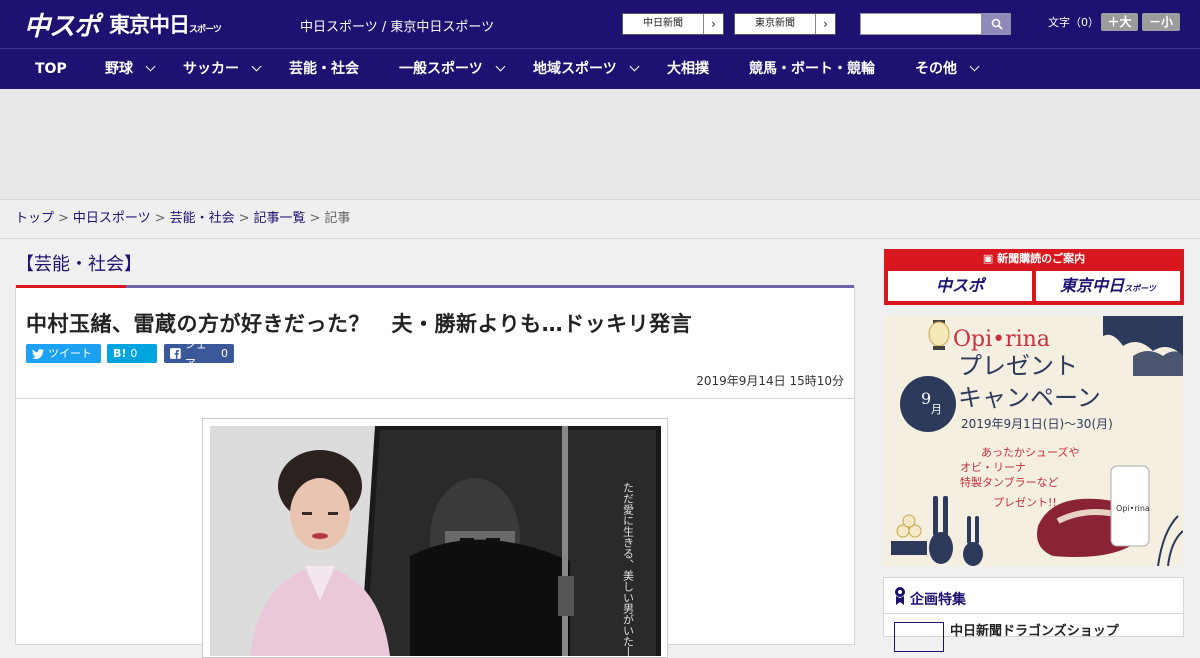 This screenshot has width=1200, height=658. I want to click on hatena-count: 0, so click(134, 353).